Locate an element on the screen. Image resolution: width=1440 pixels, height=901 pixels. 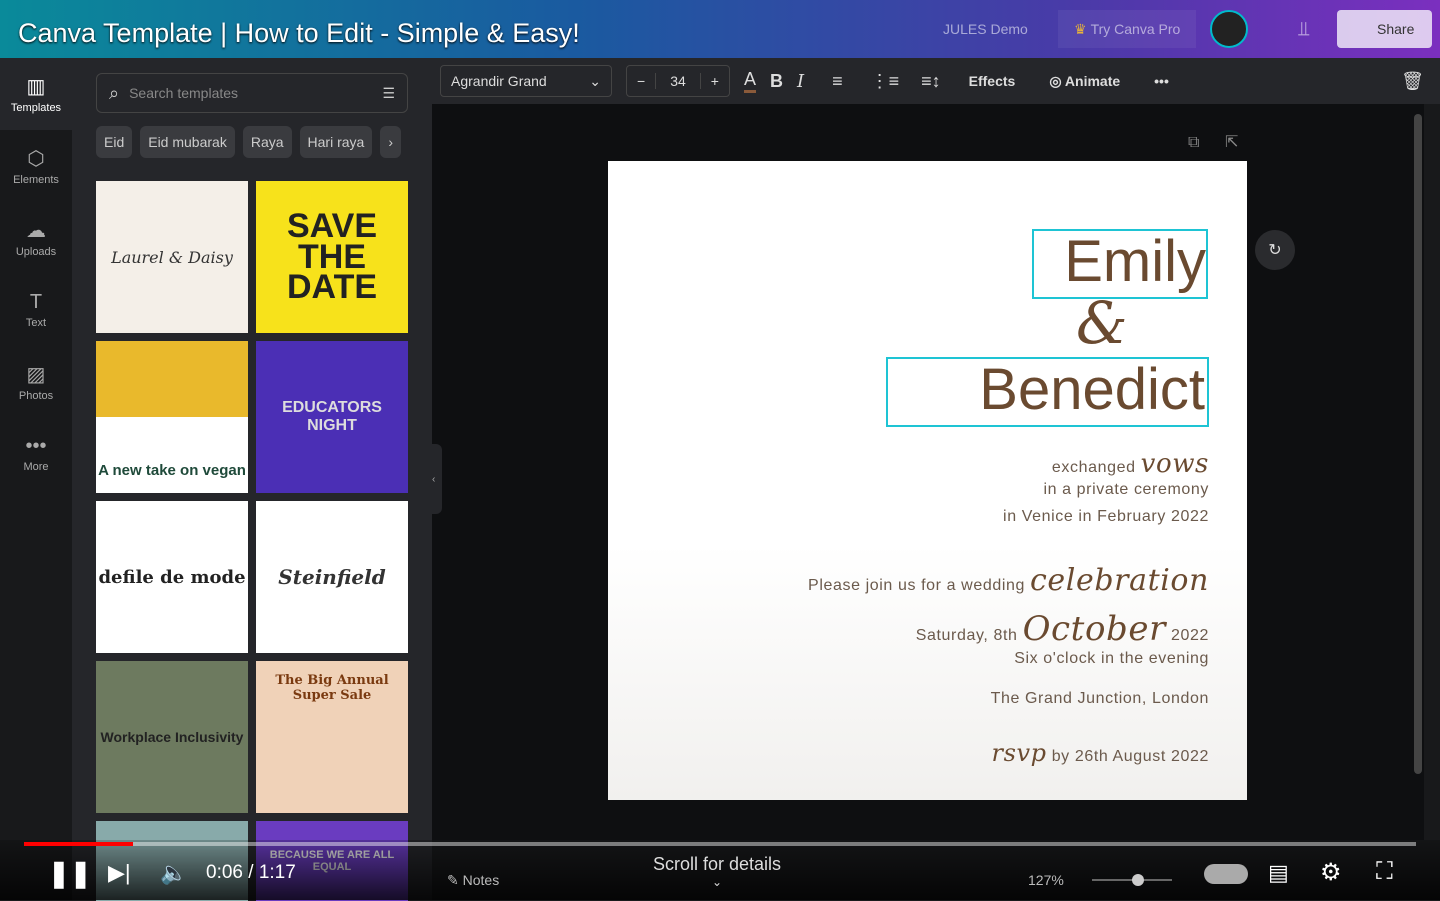
name2-text: Benedict is located at coordinates (1047, 392).